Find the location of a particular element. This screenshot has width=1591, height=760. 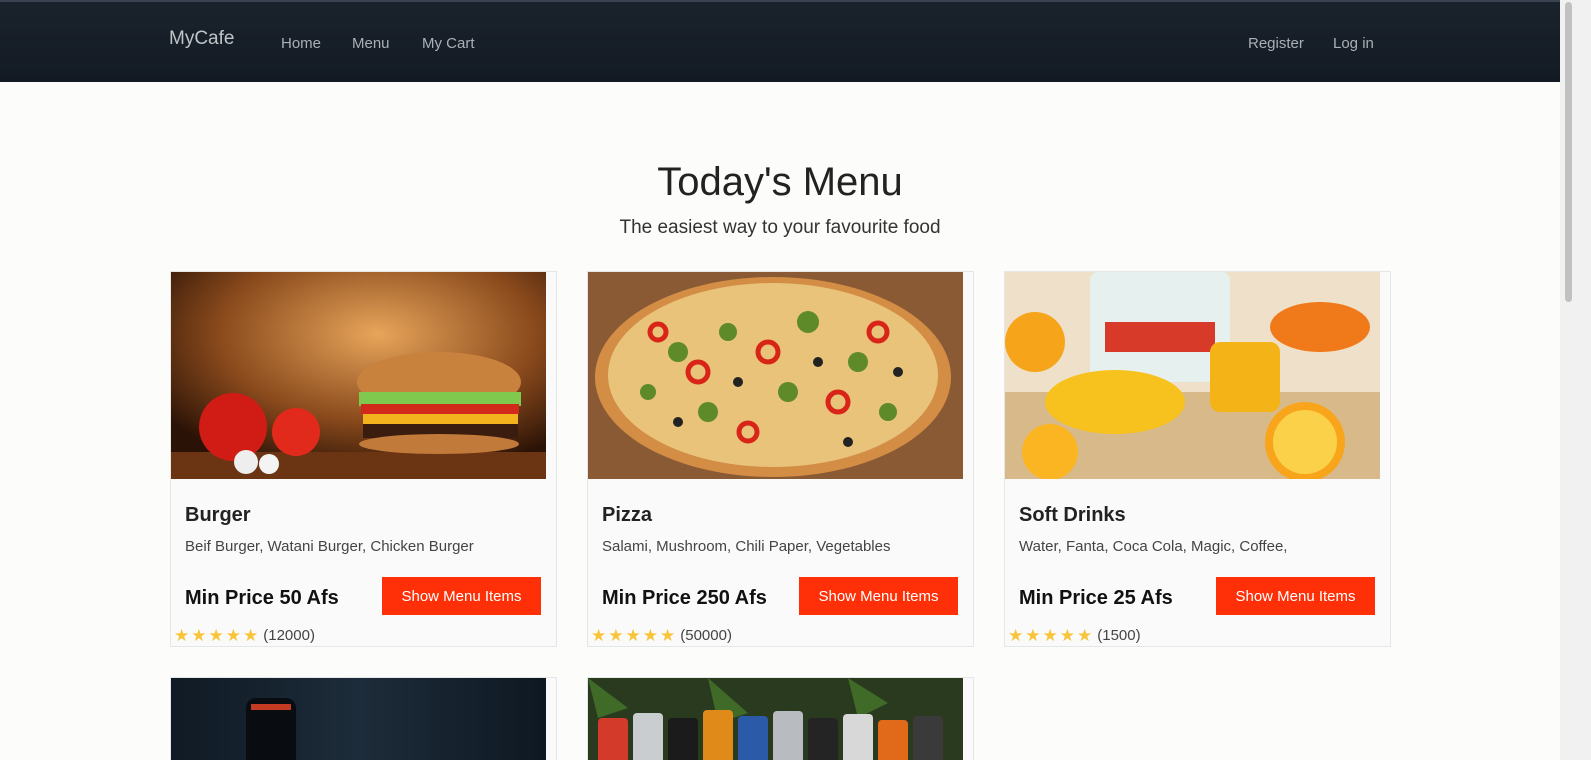

card-description: Water, Fanta, Coca Cola, Magic, Coffee, is located at coordinates (1153, 546).